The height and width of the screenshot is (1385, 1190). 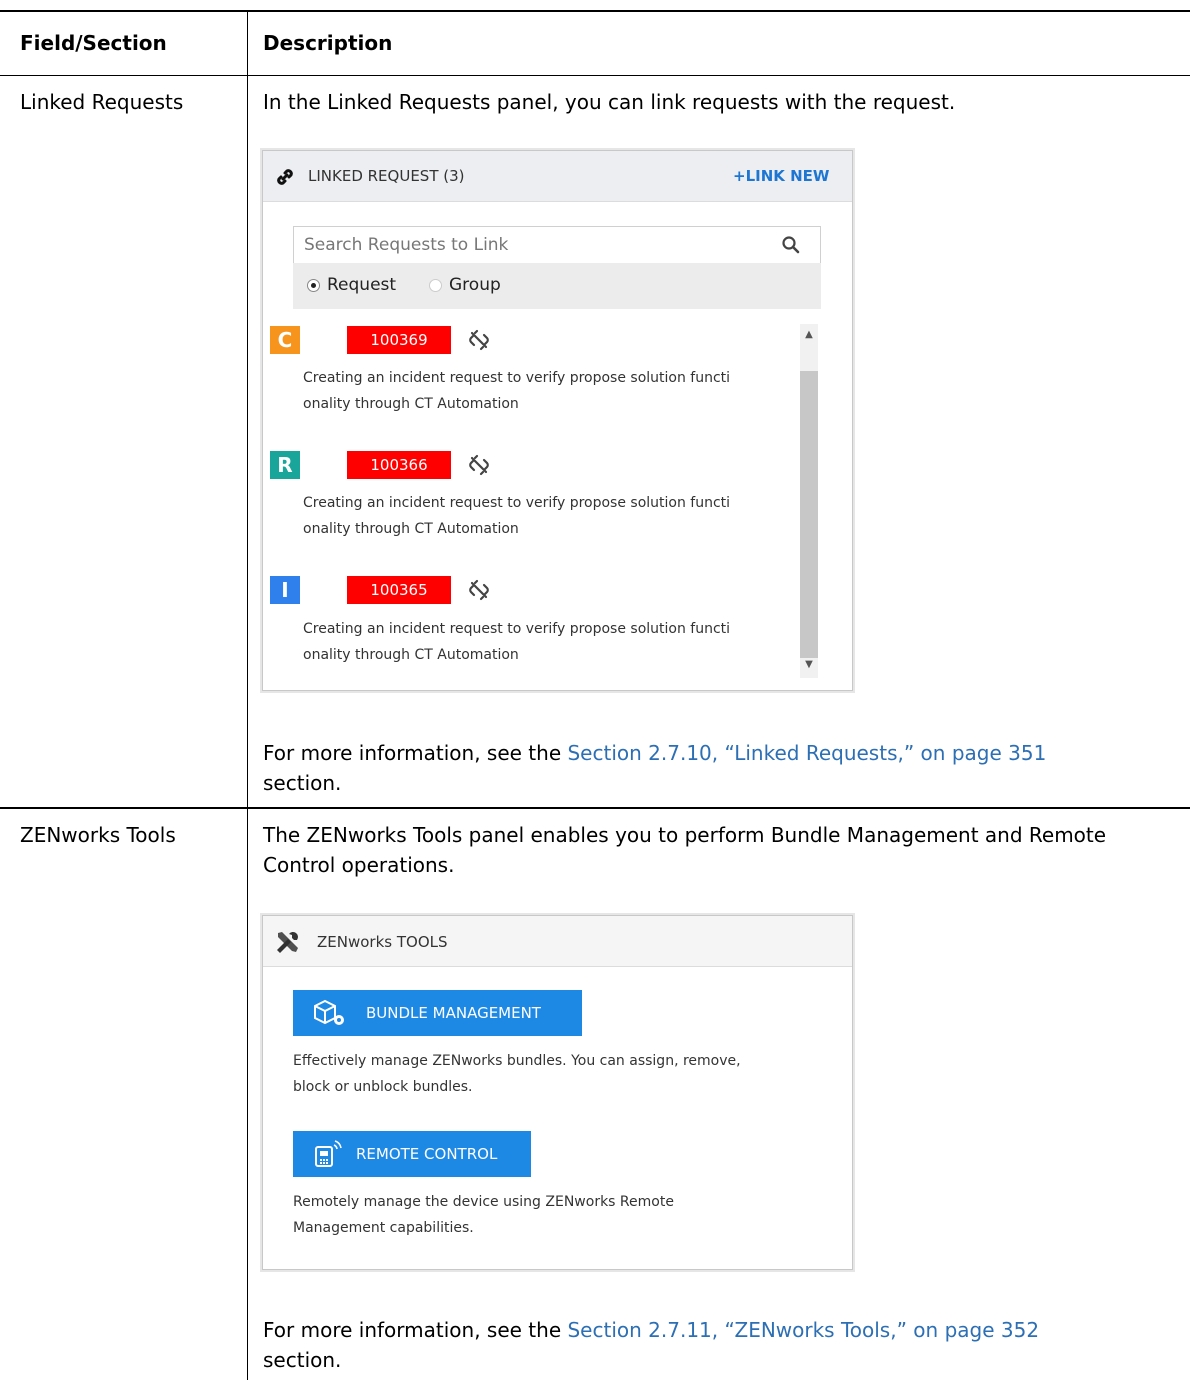 I want to click on link-new-button: +LINK NEW, so click(x=781, y=176).